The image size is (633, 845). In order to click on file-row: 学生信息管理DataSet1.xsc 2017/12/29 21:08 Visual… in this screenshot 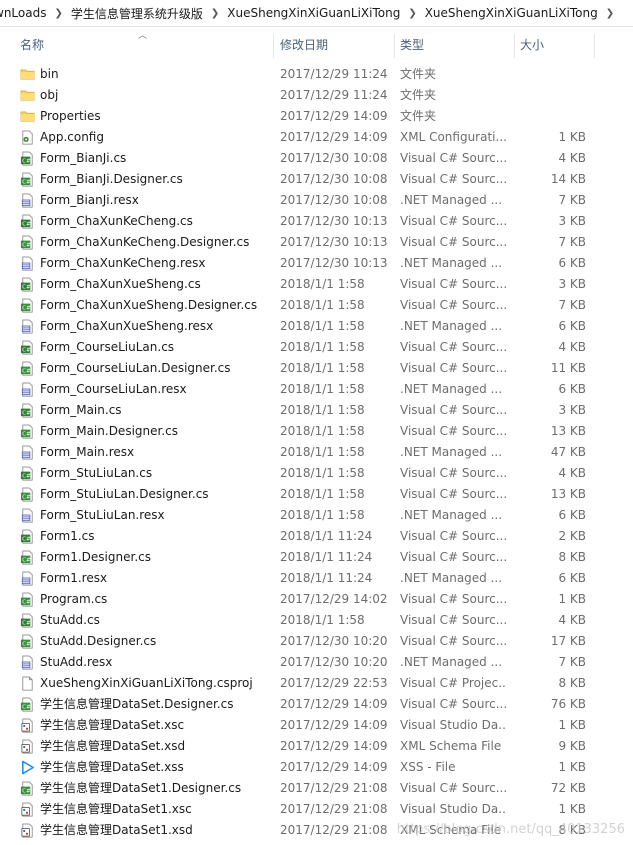, I will do `click(316, 809)`.